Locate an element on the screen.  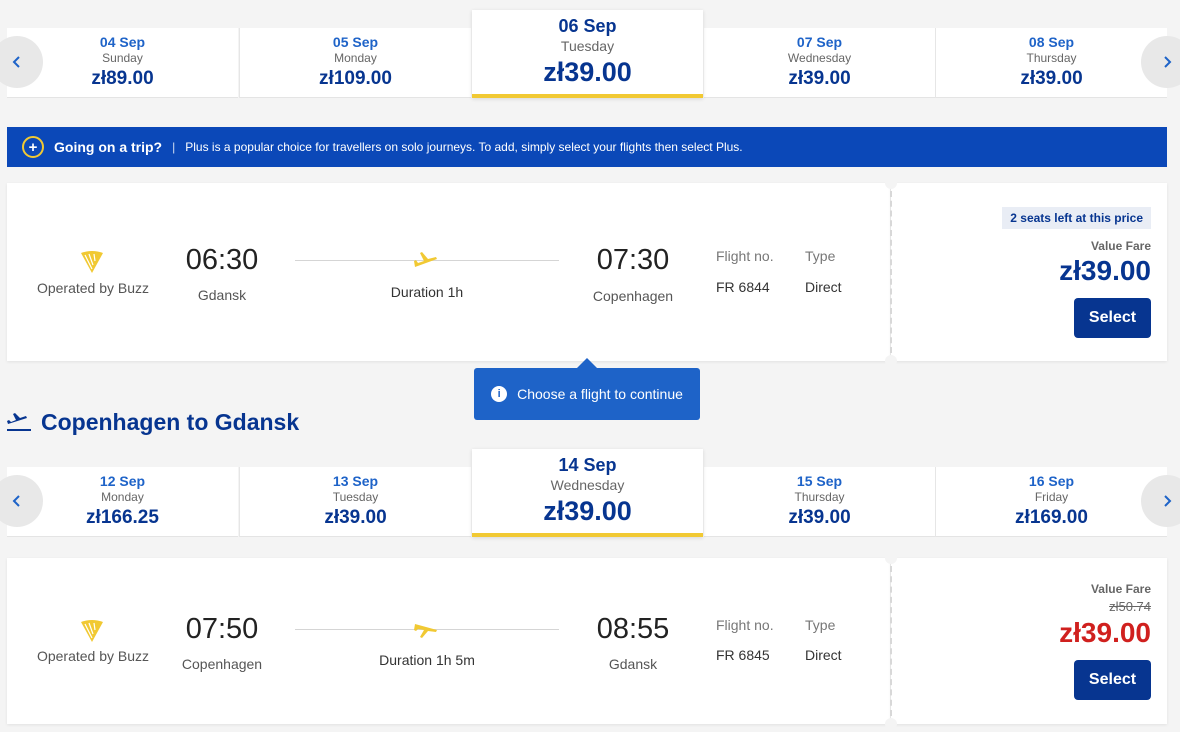
arrival-time: 08:55 is located at coordinates (633, 629).